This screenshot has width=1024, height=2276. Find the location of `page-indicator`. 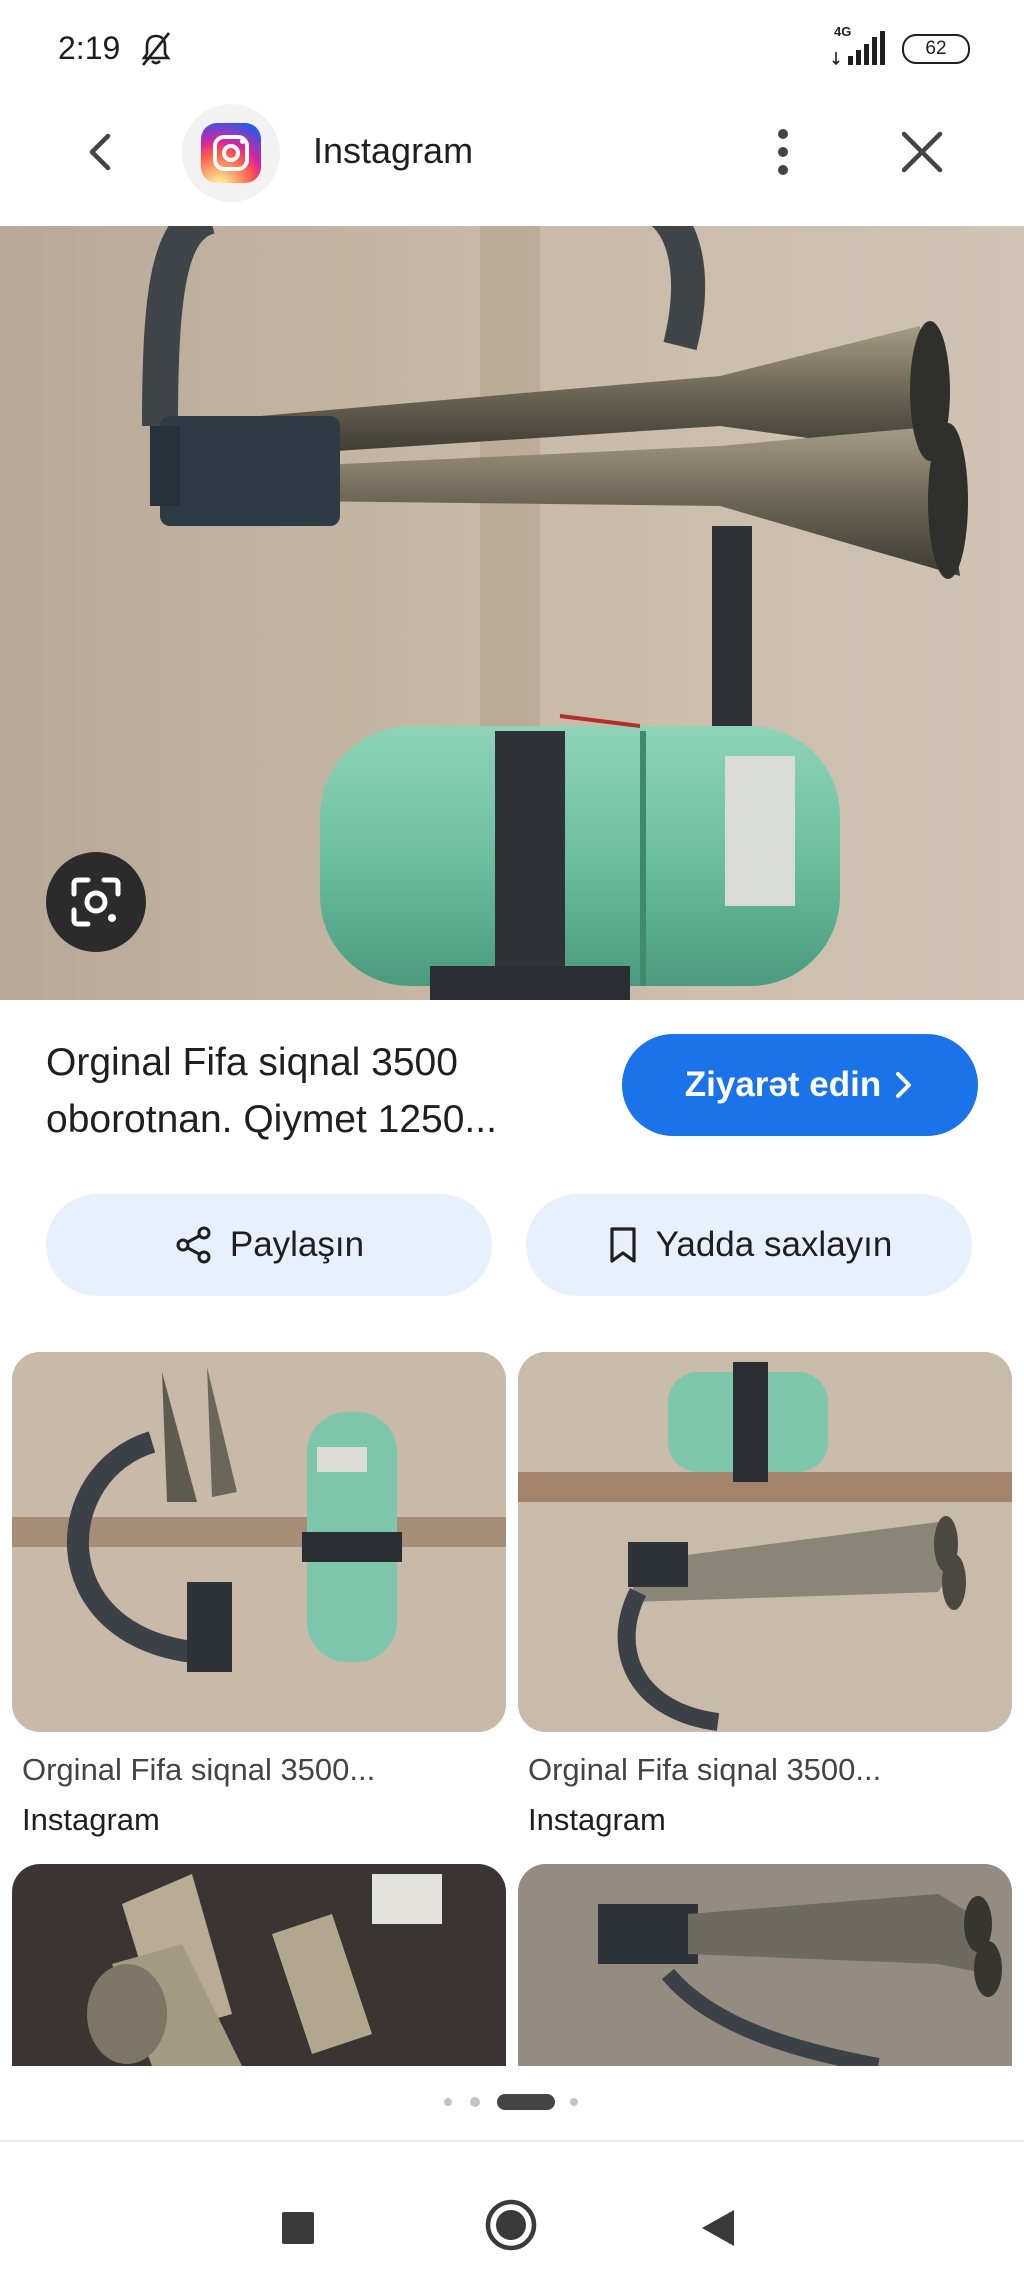

page-indicator is located at coordinates (512, 2102).